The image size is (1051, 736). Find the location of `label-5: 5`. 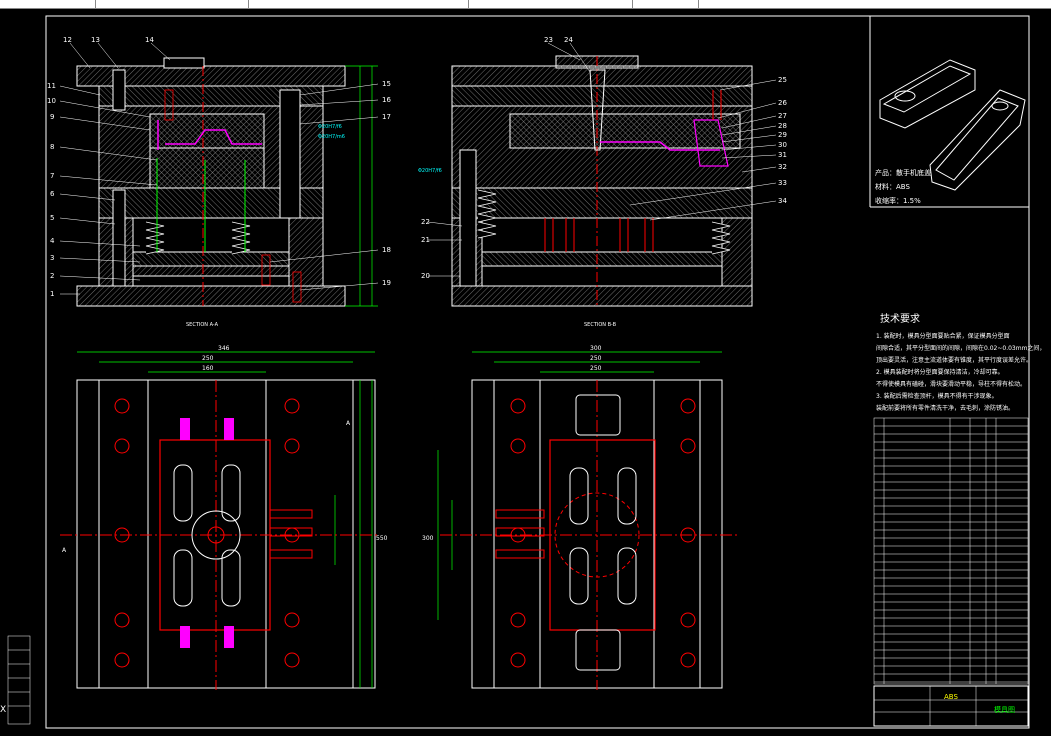

label-5: 5 is located at coordinates (52, 218).